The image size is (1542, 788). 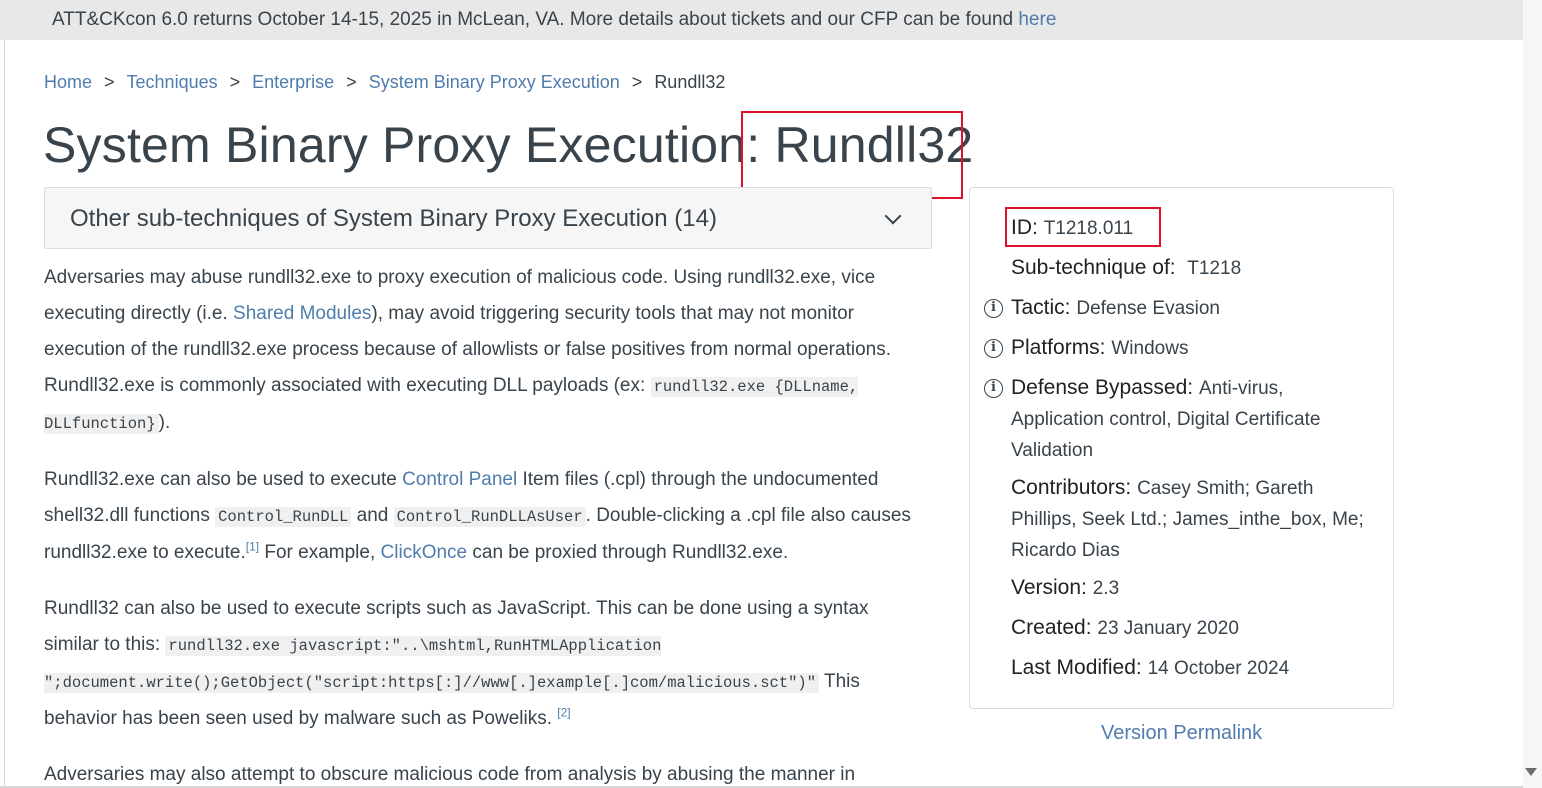 I want to click on breadcrumb-parent-technique: System Binary Proxy Execution, so click(x=494, y=82).